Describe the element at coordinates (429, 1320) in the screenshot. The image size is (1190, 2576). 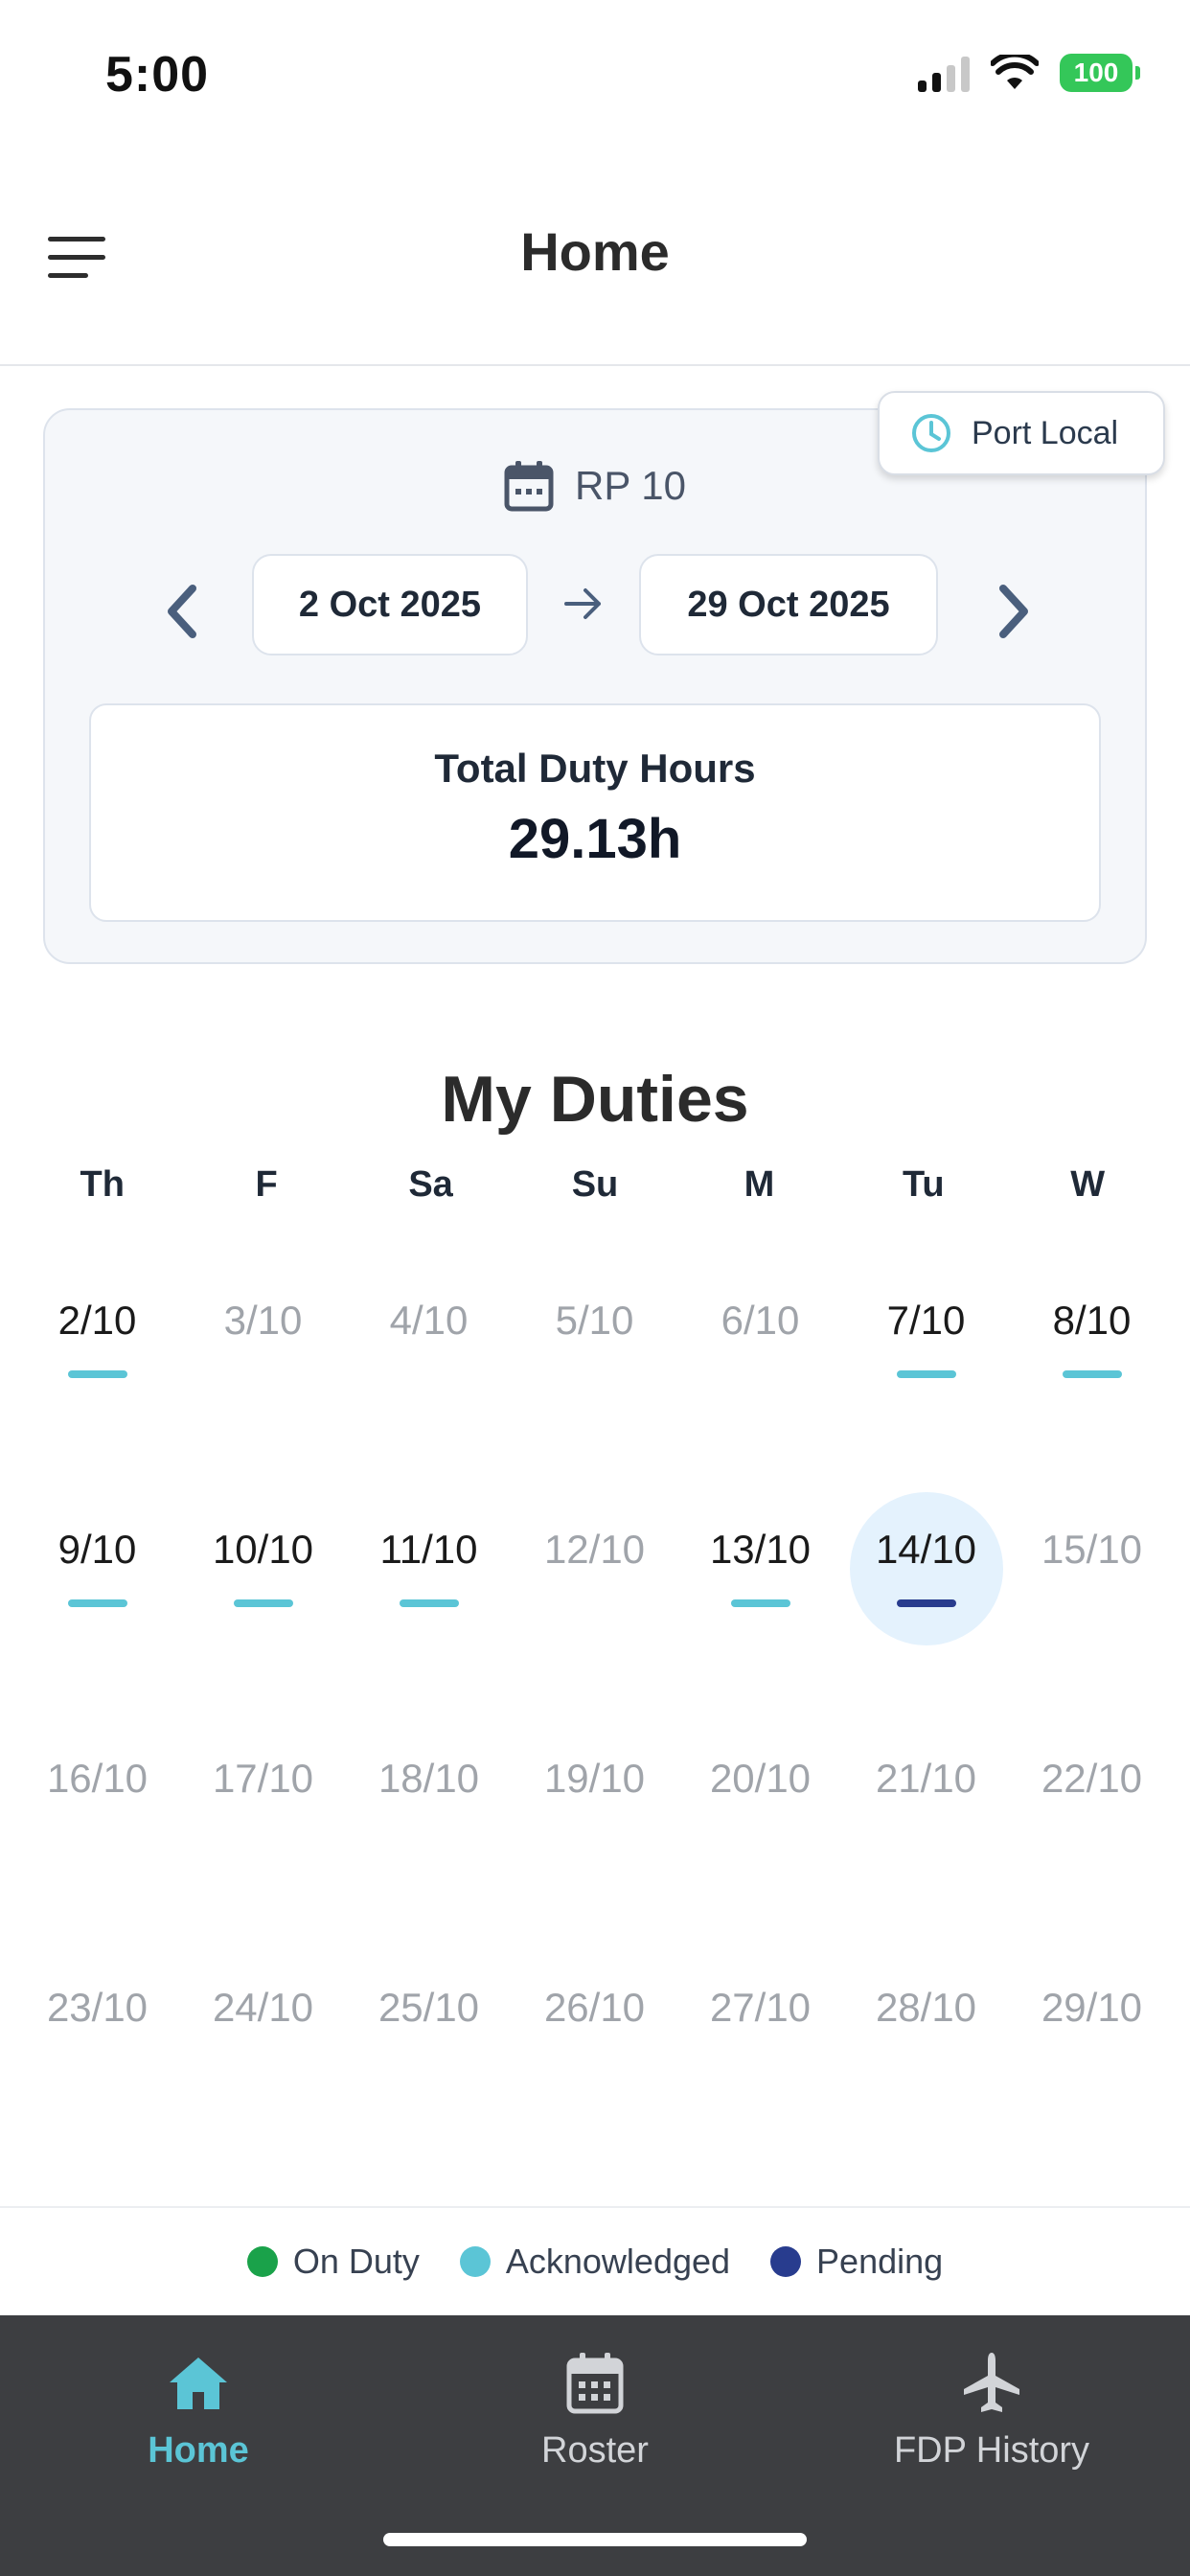
I see `calendar-day-label: 4/10` at that location.